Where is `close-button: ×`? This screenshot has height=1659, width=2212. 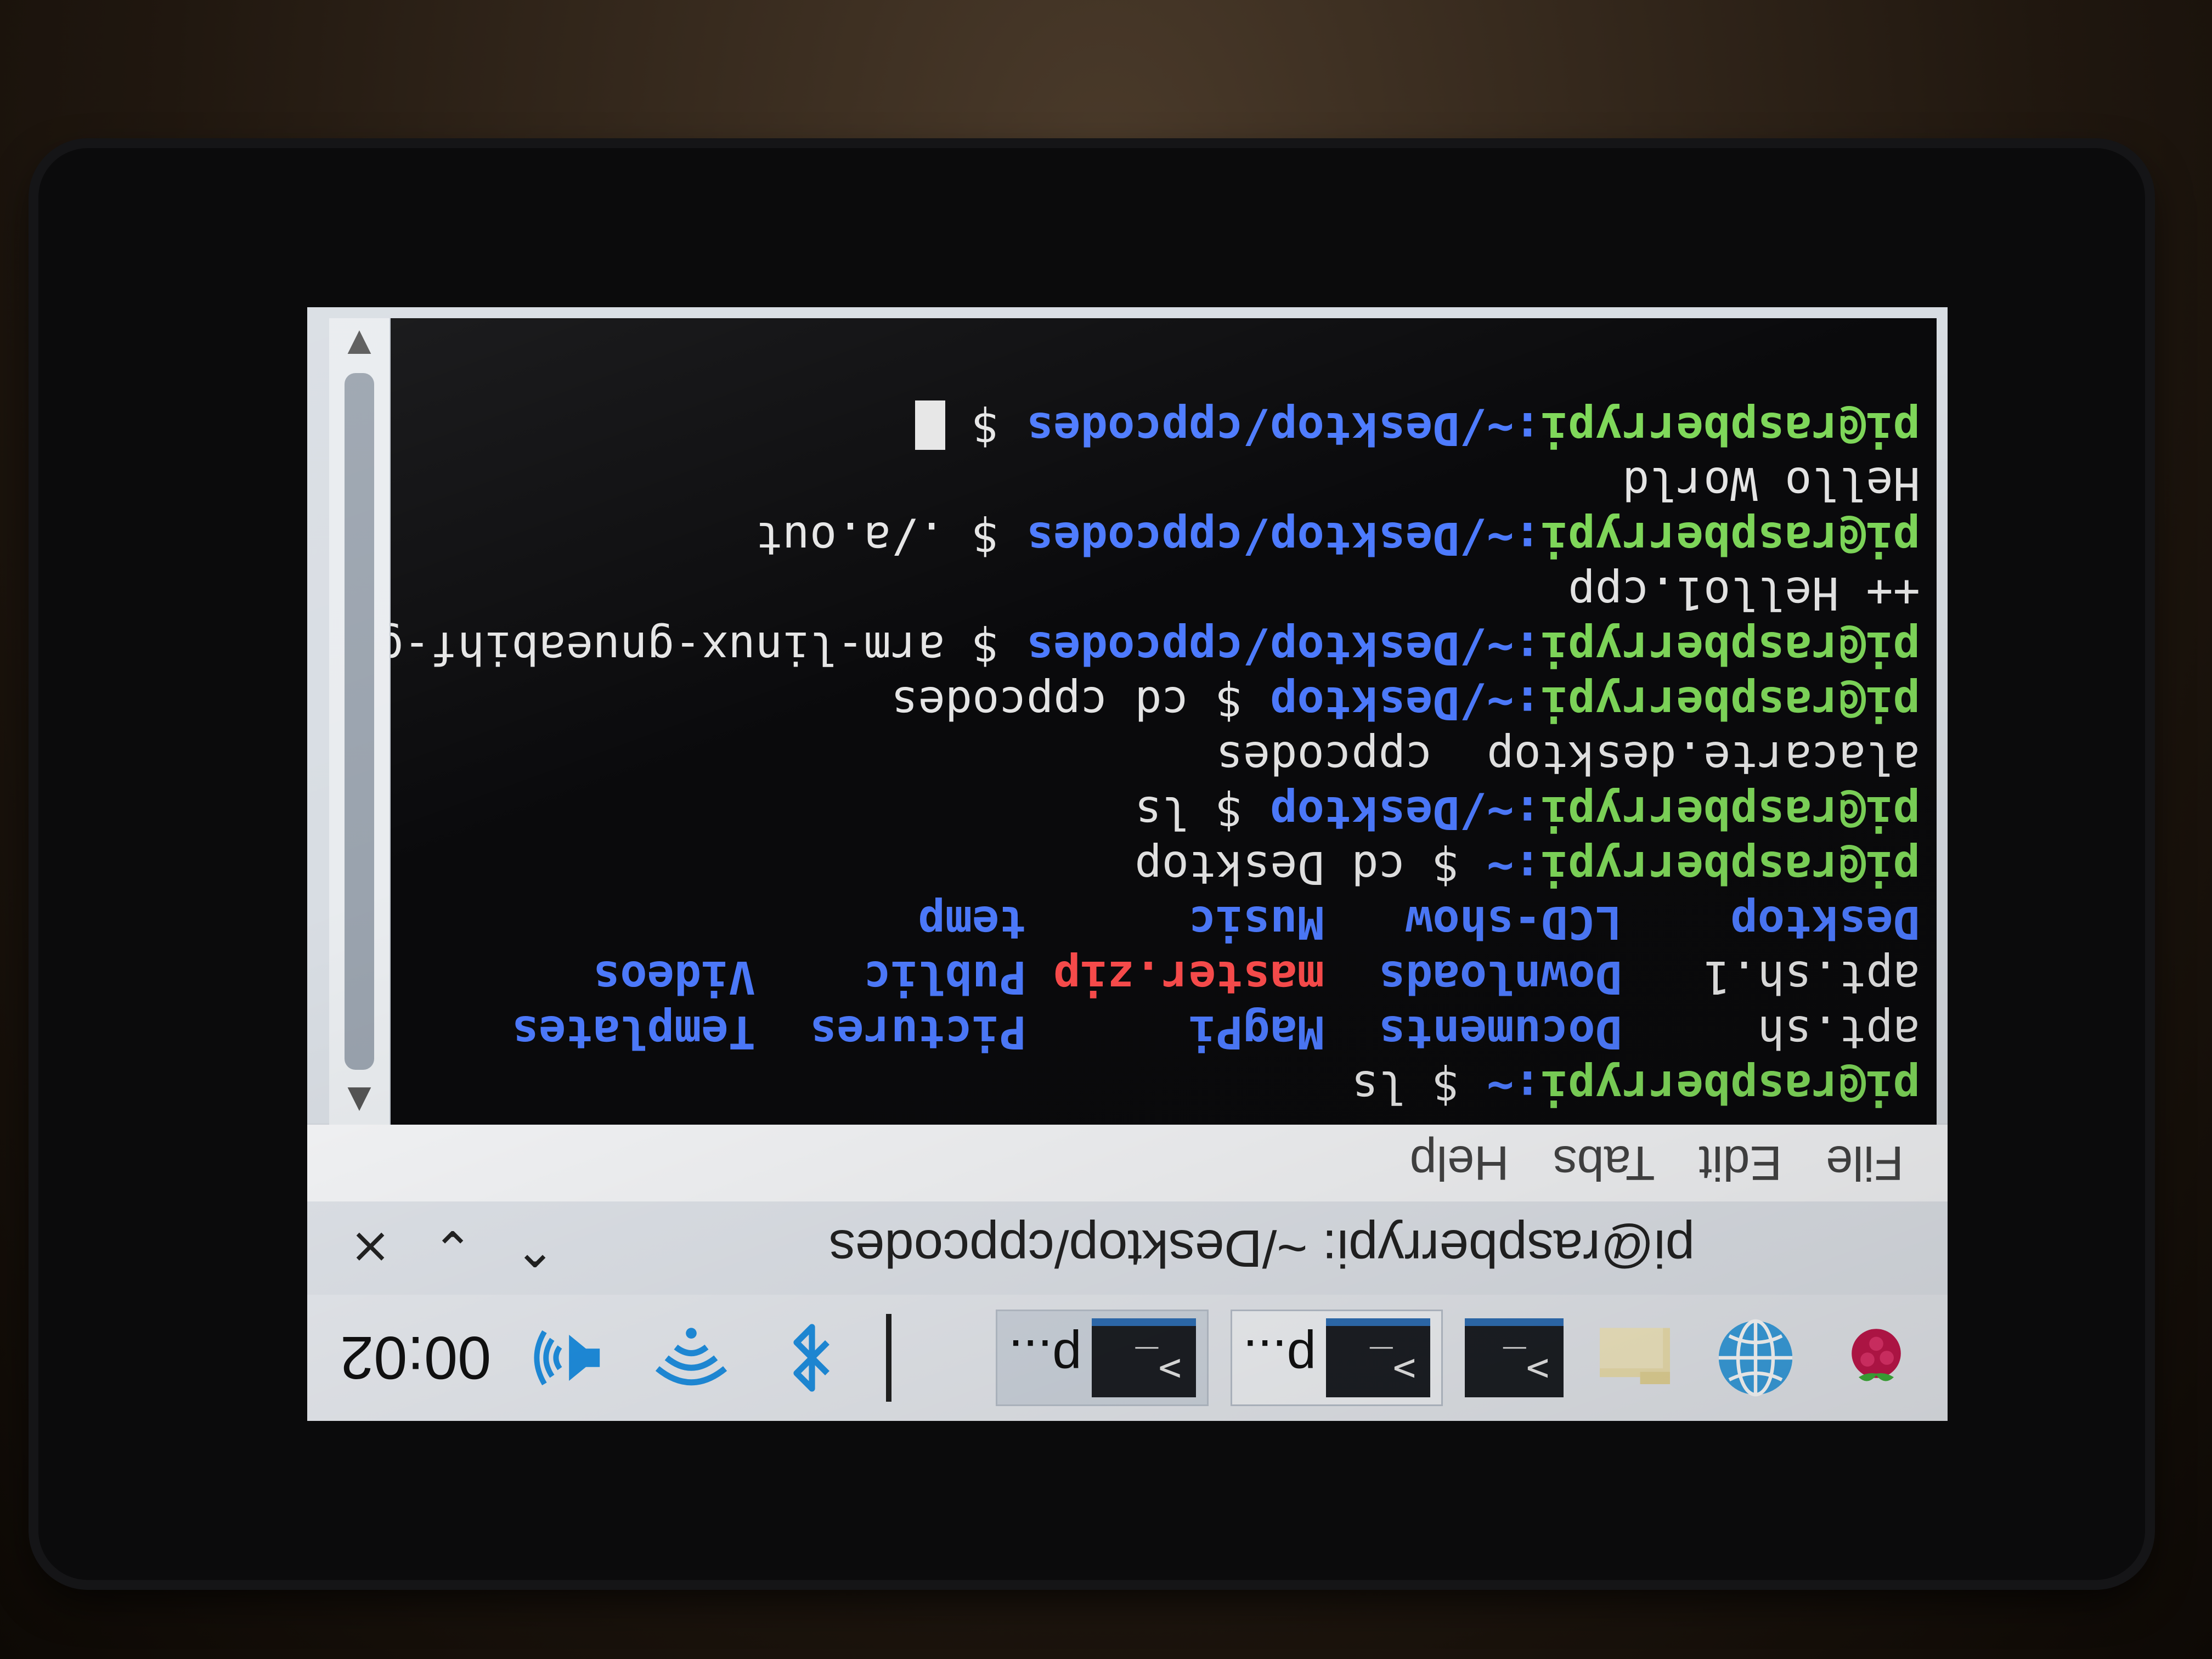 close-button: × is located at coordinates (370, 1248).